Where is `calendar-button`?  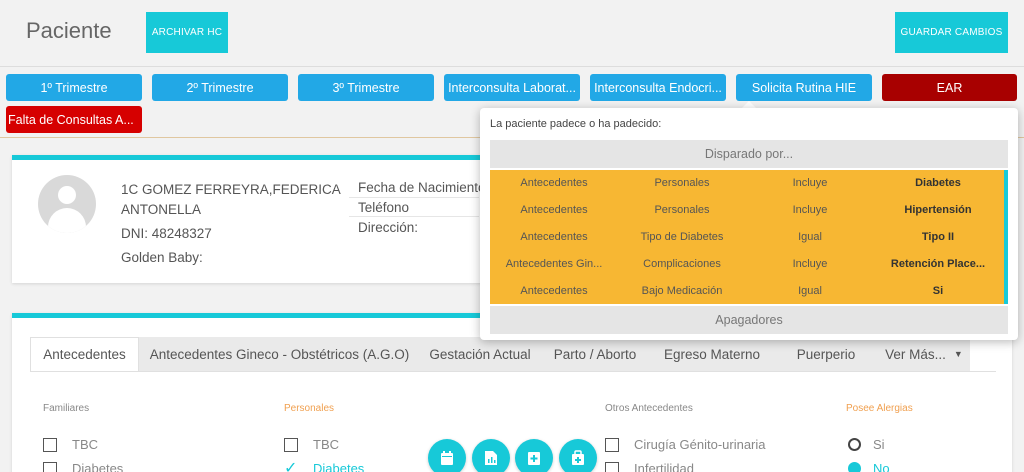
calendar-button is located at coordinates (447, 455).